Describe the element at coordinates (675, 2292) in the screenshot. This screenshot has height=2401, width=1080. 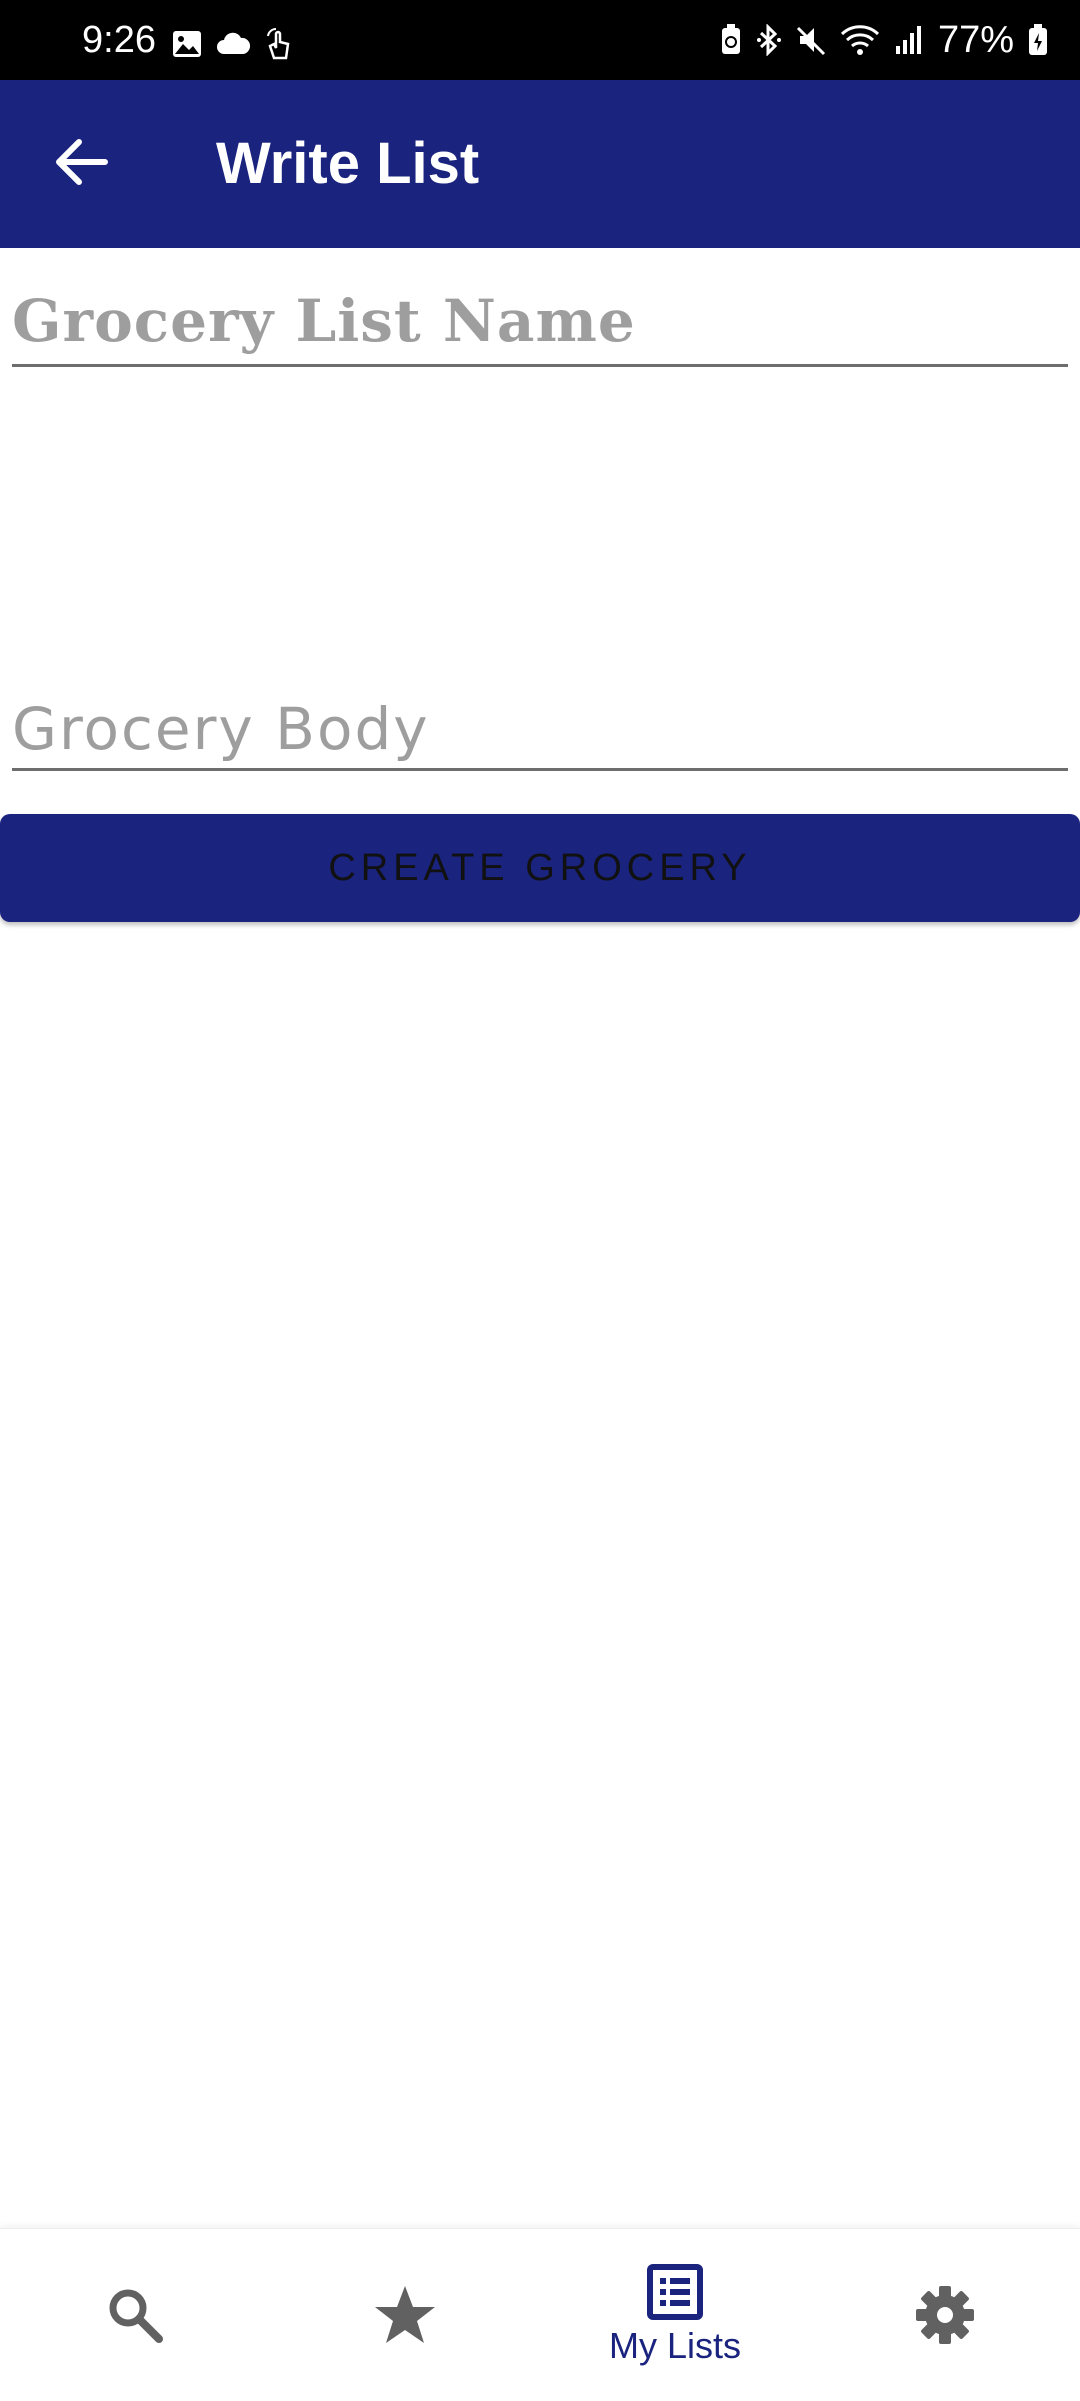
I see `list-icon` at that location.